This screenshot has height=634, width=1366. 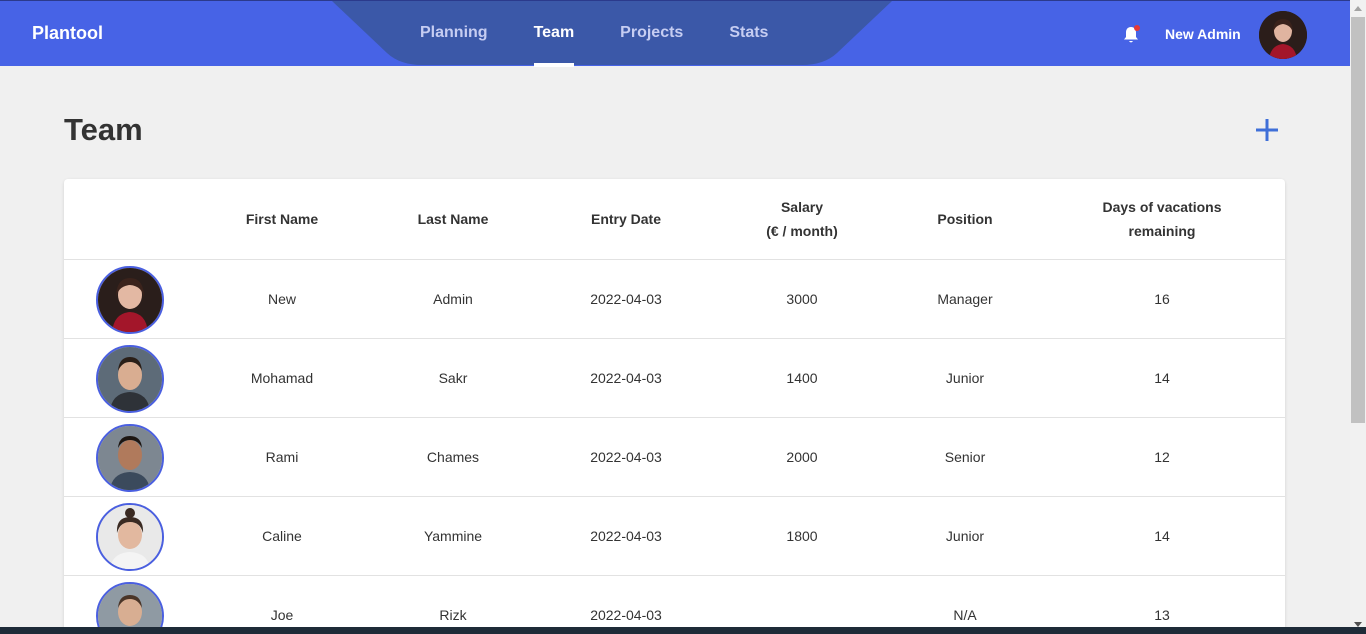 I want to click on os-taskbar, so click(x=683, y=630).